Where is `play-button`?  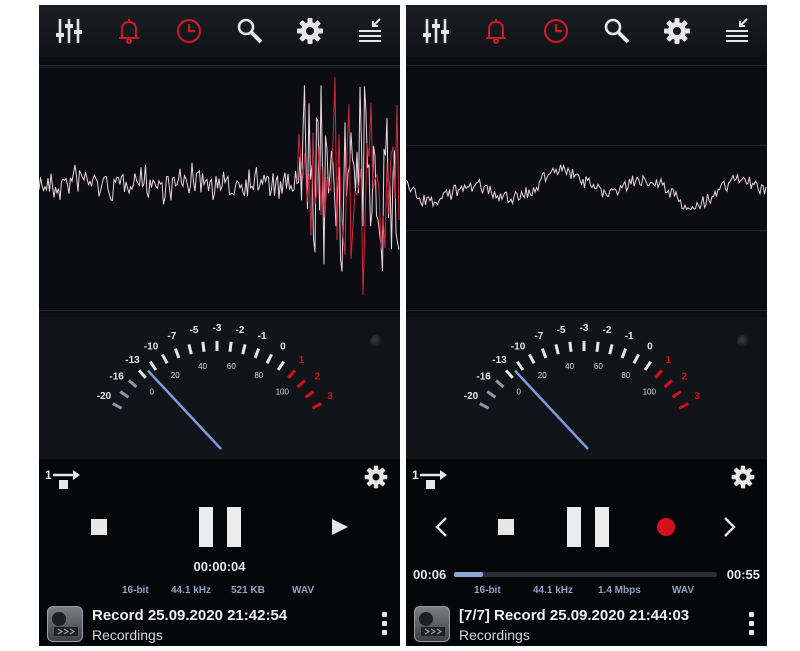
play-button is located at coordinates (340, 527).